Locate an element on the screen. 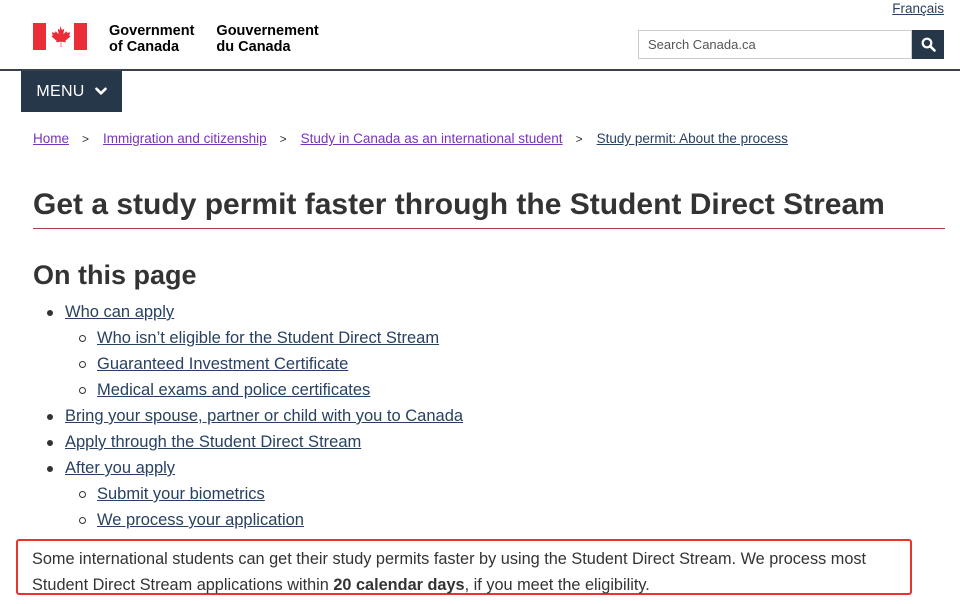  toc-link-we-process: We process your application is located at coordinates (200, 520).